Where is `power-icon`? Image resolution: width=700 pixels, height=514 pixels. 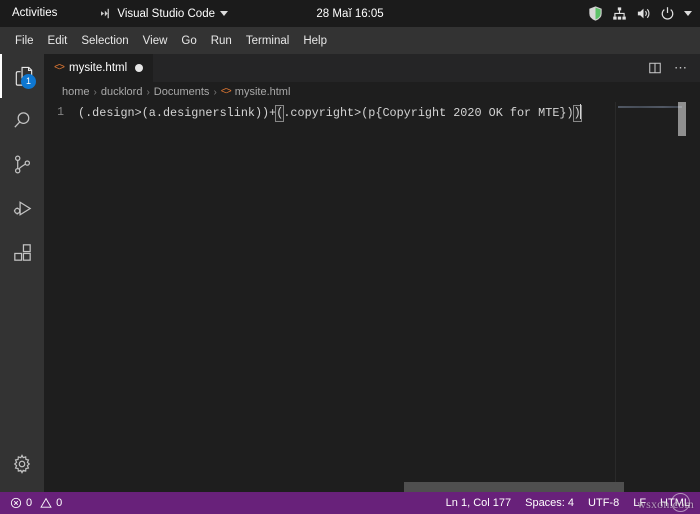 power-icon is located at coordinates (667, 13).